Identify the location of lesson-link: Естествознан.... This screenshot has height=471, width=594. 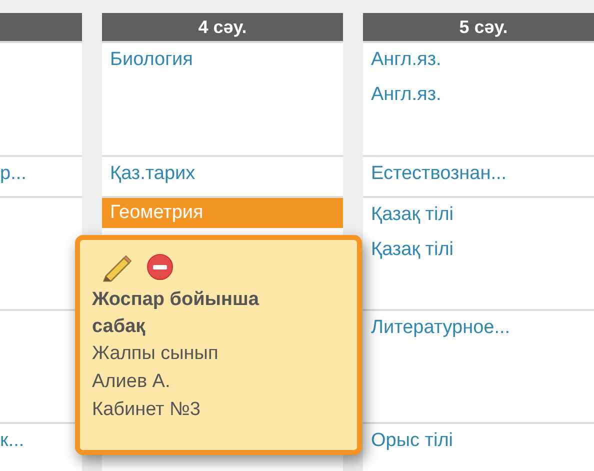
(478, 178).